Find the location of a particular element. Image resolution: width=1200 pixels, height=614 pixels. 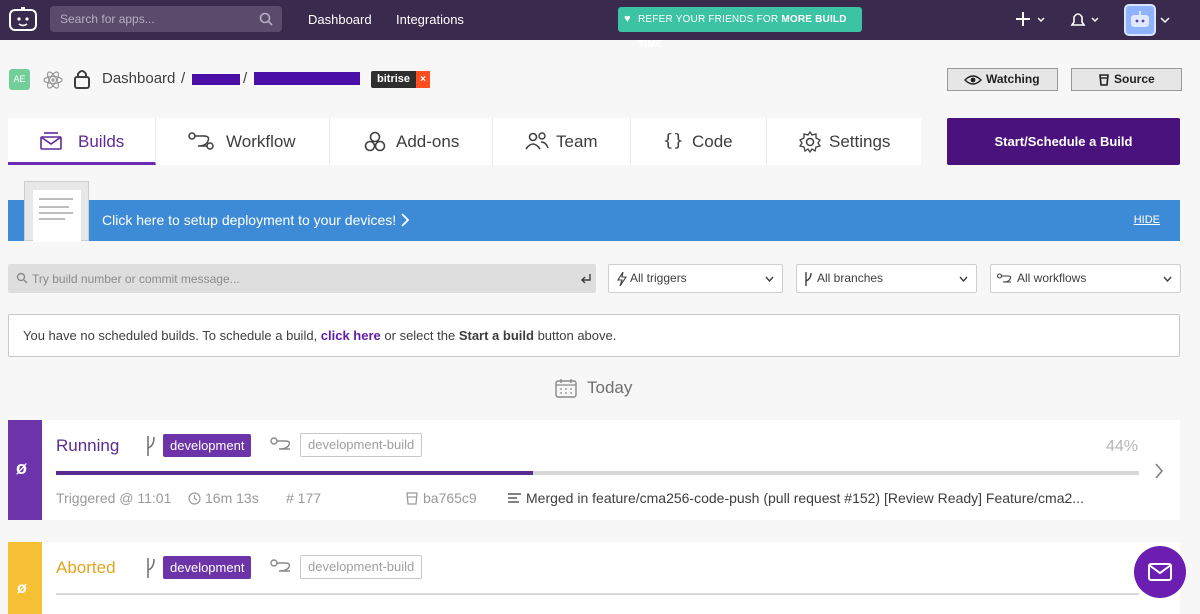

workflows-label: All workflows is located at coordinates (1052, 278).